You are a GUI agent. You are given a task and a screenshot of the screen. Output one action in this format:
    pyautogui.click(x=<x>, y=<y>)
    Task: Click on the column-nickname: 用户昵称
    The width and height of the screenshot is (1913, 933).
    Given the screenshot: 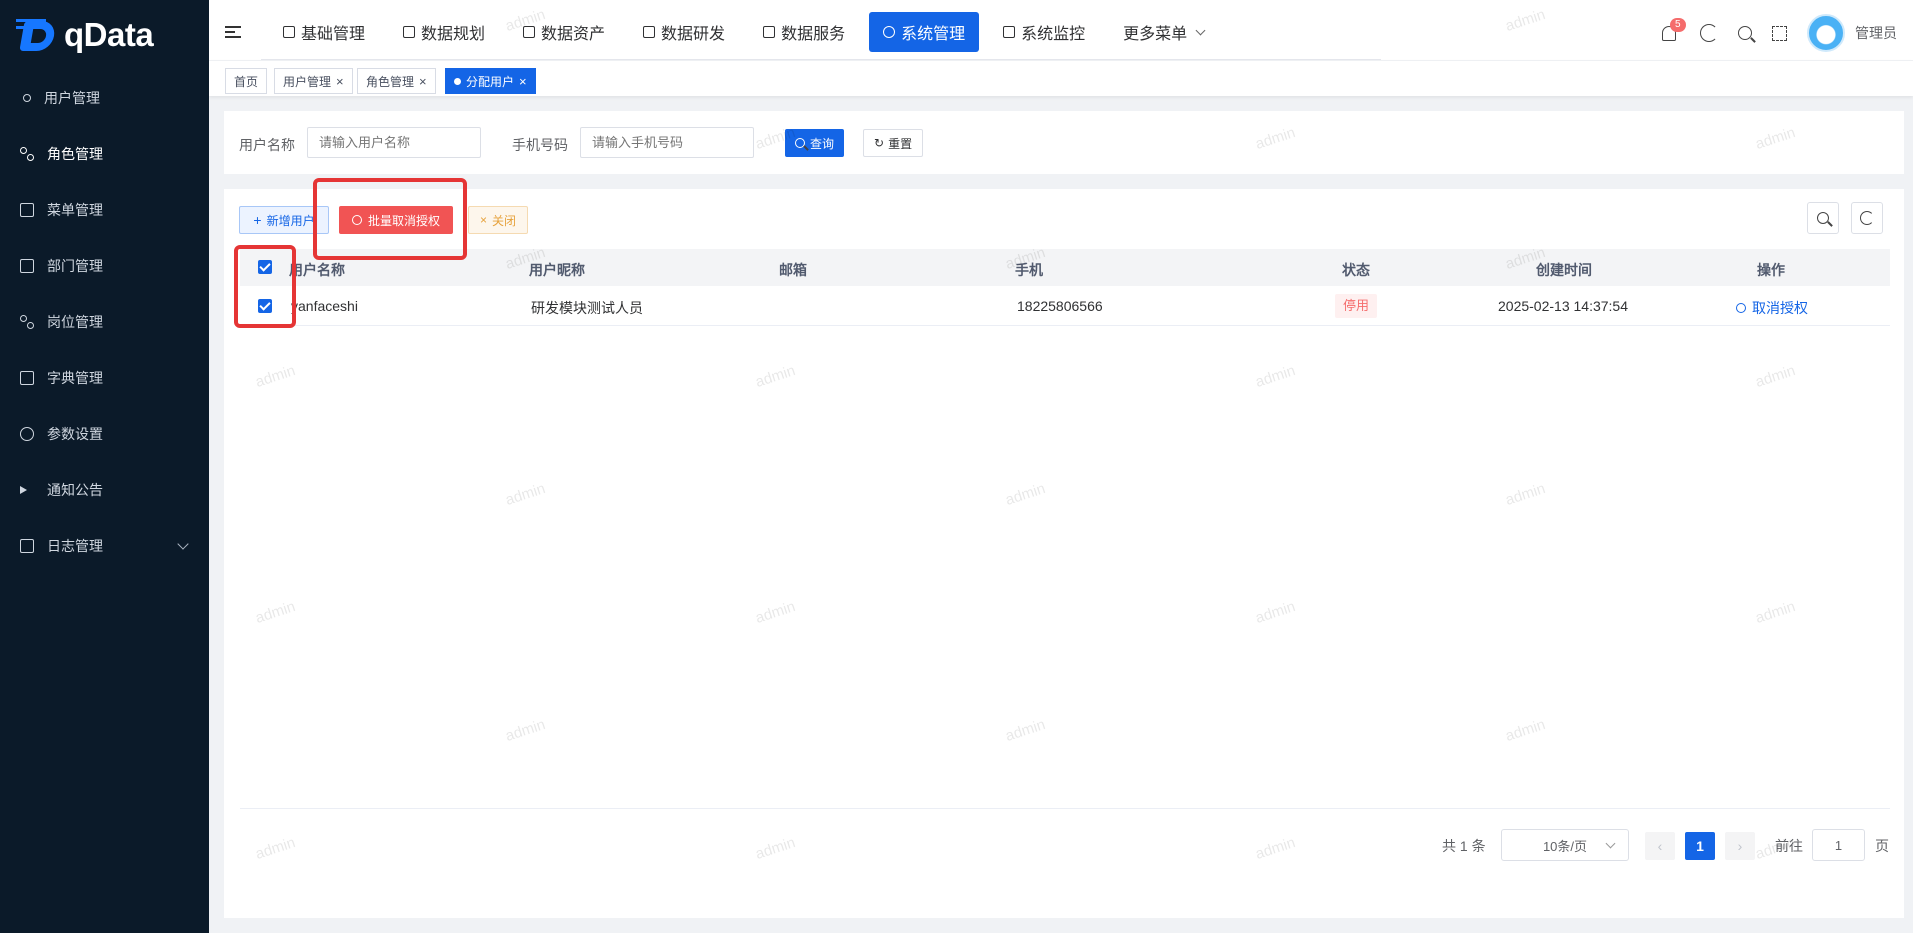 What is the action you would take?
    pyautogui.click(x=557, y=270)
    